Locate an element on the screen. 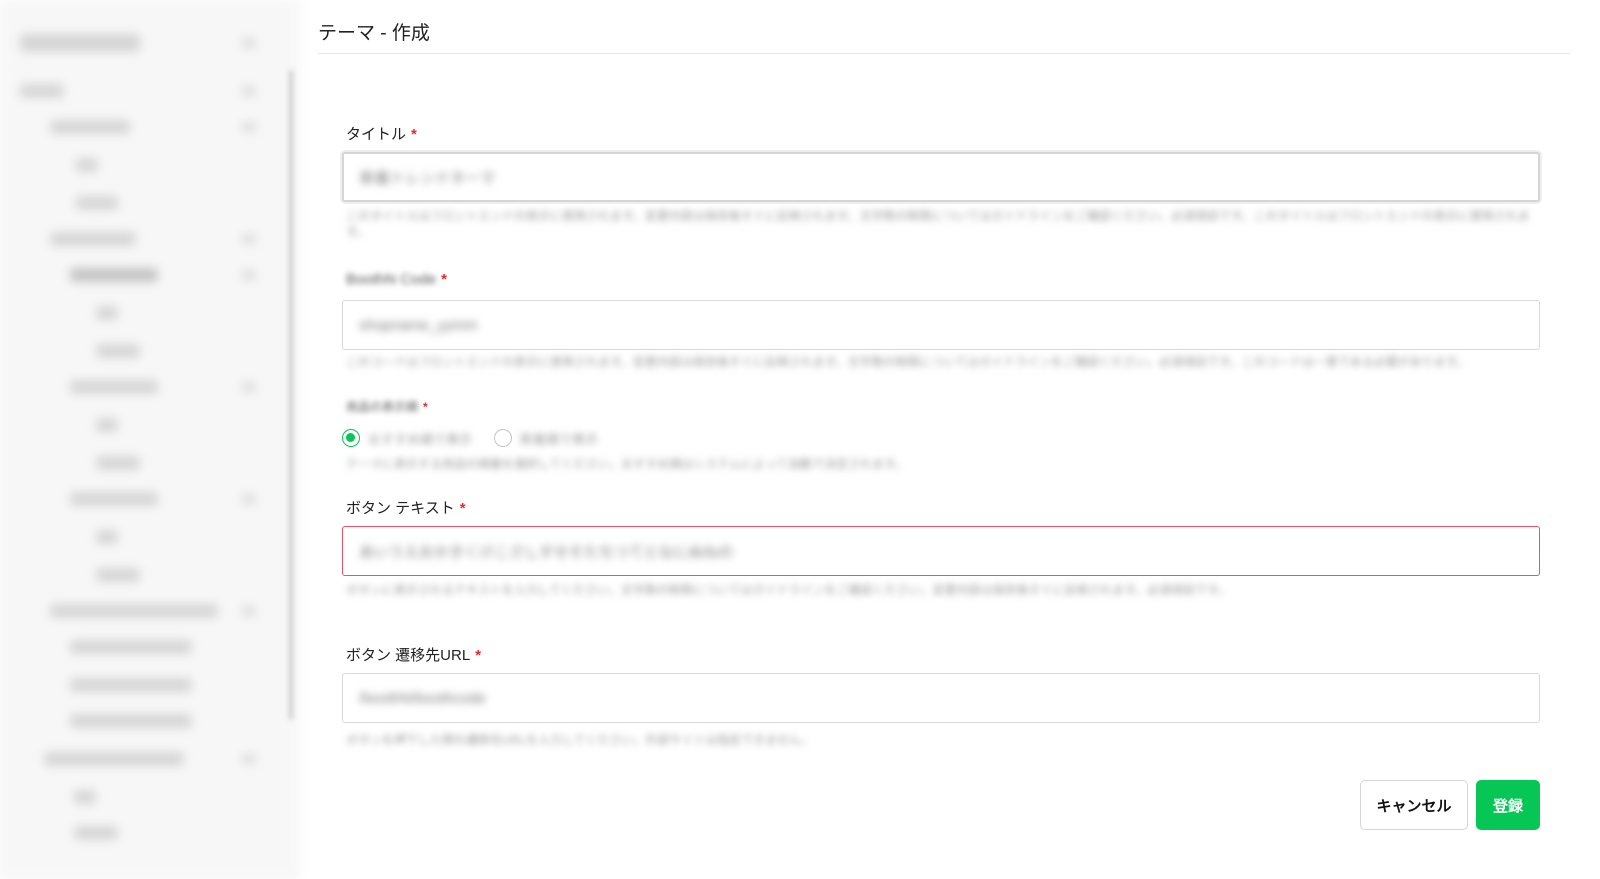  display-label: 商品の表示順 * is located at coordinates (387, 406).